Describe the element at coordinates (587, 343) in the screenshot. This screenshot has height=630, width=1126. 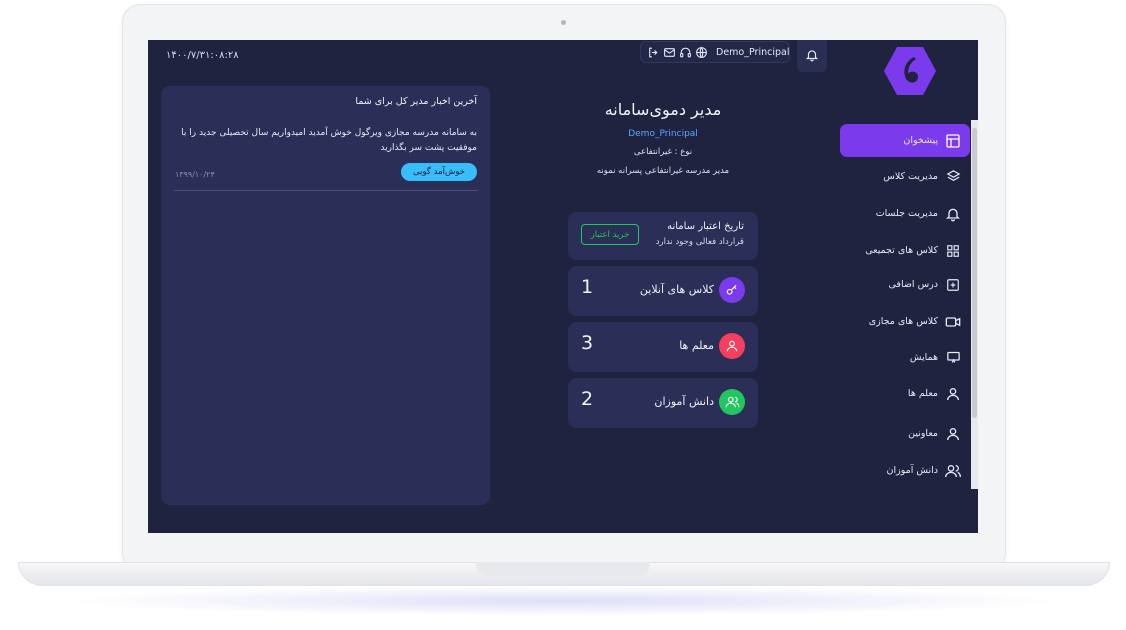
I see `stat-value: 3` at that location.